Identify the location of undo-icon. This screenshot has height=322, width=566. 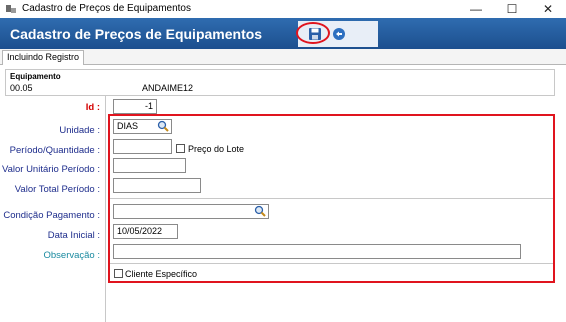
(339, 34).